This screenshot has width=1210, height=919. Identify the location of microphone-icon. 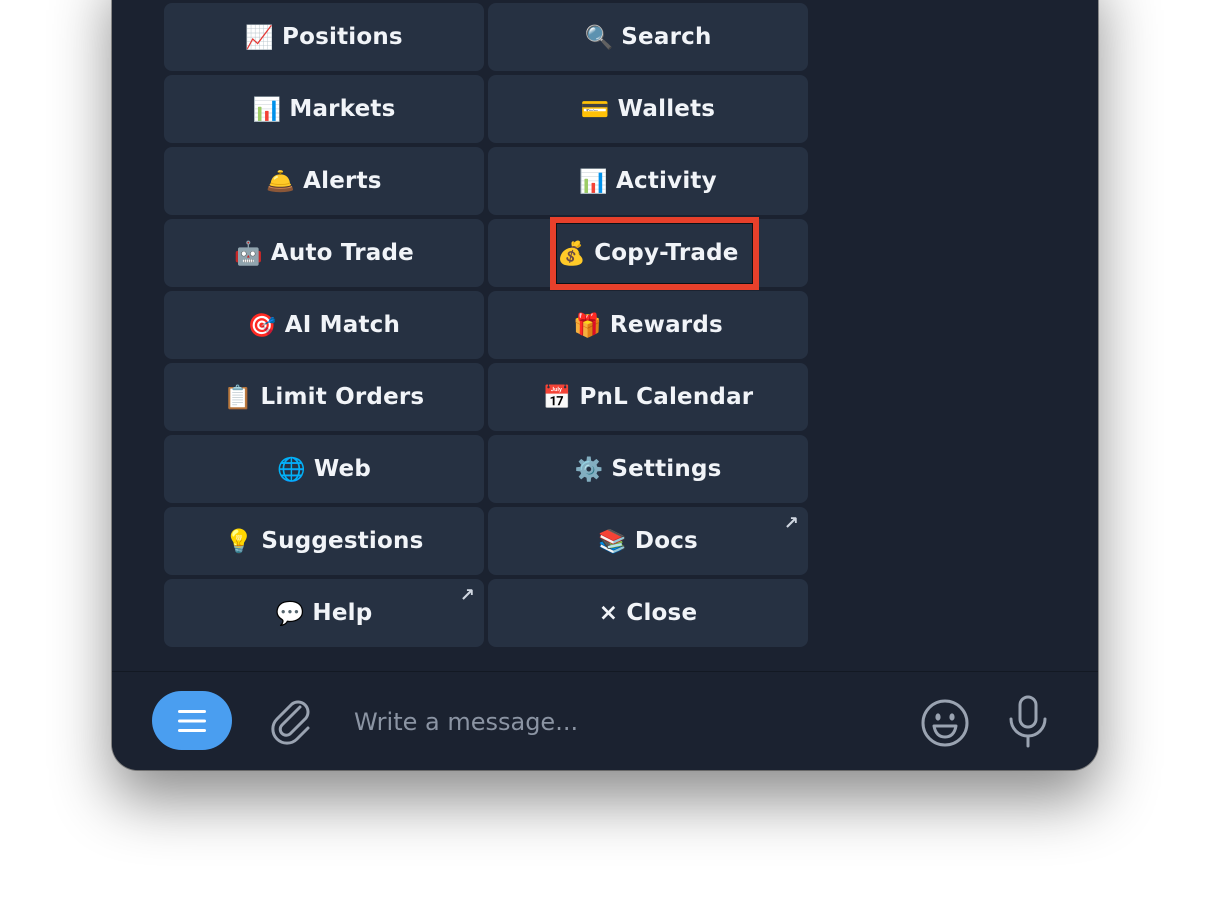
(1028, 721).